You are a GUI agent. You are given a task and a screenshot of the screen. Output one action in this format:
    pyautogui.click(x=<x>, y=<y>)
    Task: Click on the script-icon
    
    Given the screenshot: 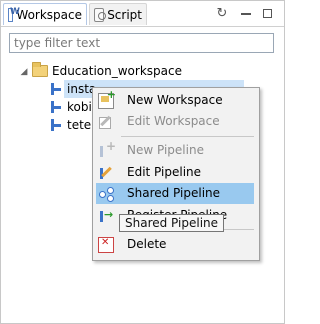 What is the action you would take?
    pyautogui.click(x=100, y=14)
    